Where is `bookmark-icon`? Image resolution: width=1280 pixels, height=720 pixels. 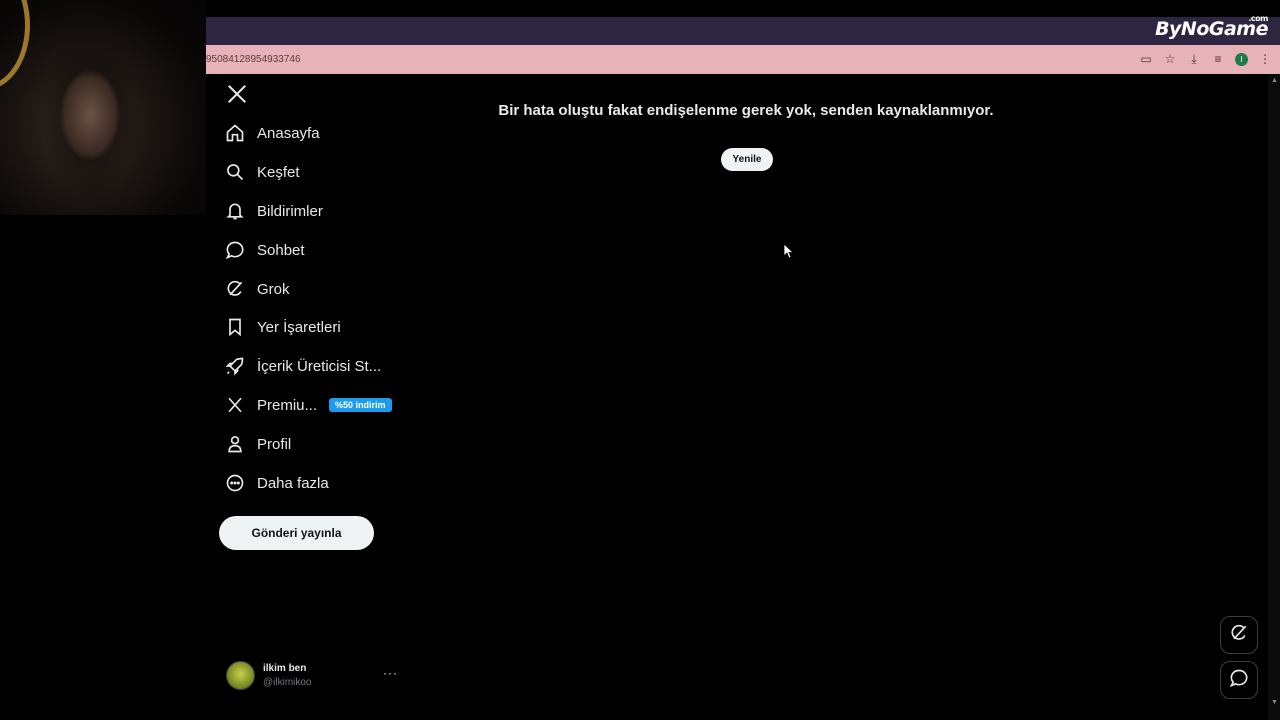 bookmark-icon is located at coordinates (235, 327).